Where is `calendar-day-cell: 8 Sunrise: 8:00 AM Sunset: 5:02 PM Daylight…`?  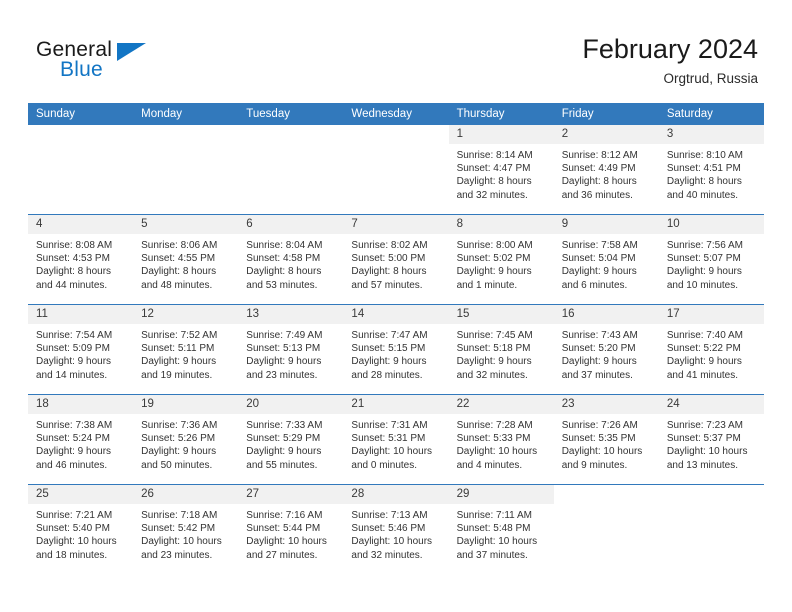 calendar-day-cell: 8 Sunrise: 8:00 AM Sunset: 5:02 PM Daylight… is located at coordinates (501, 259).